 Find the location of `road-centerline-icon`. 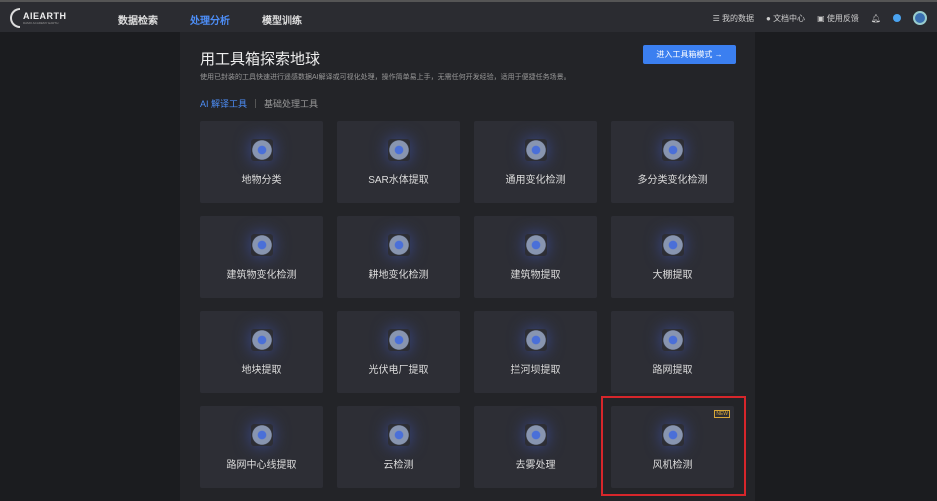

road-centerline-icon is located at coordinates (261, 434).